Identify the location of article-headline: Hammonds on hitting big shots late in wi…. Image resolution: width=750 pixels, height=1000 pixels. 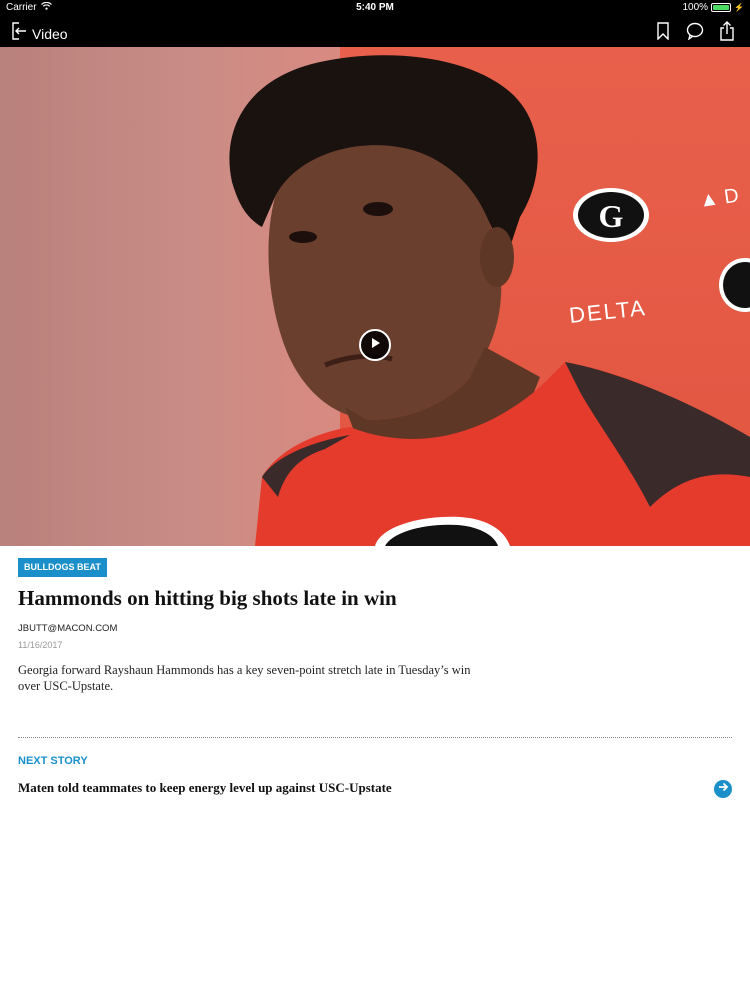
(207, 598).